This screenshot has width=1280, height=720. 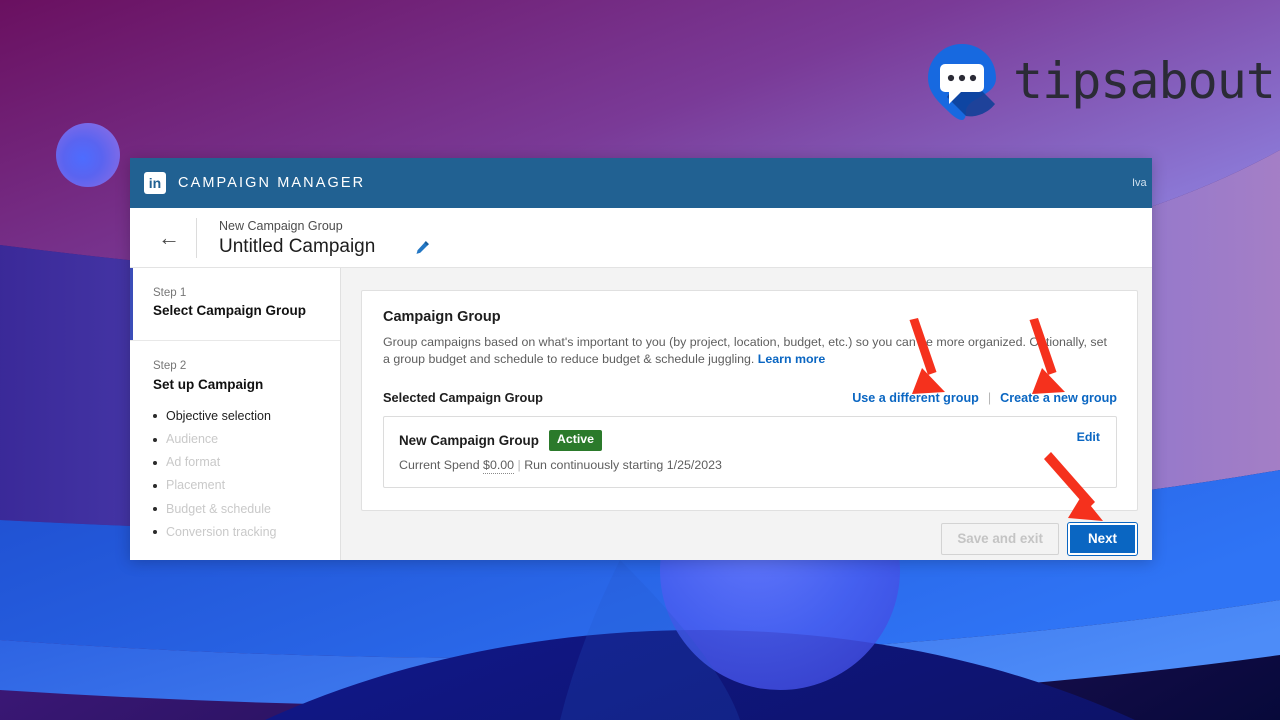 I want to click on group-name: New Campaign Group, so click(x=469, y=440).